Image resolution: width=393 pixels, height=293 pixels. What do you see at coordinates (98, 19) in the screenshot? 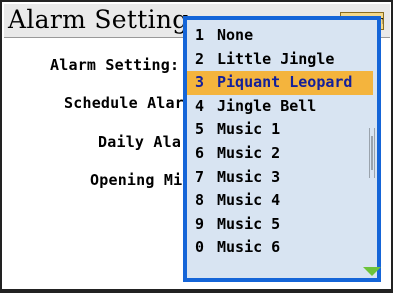
I see `page-title: Alarm Setting` at bounding box center [98, 19].